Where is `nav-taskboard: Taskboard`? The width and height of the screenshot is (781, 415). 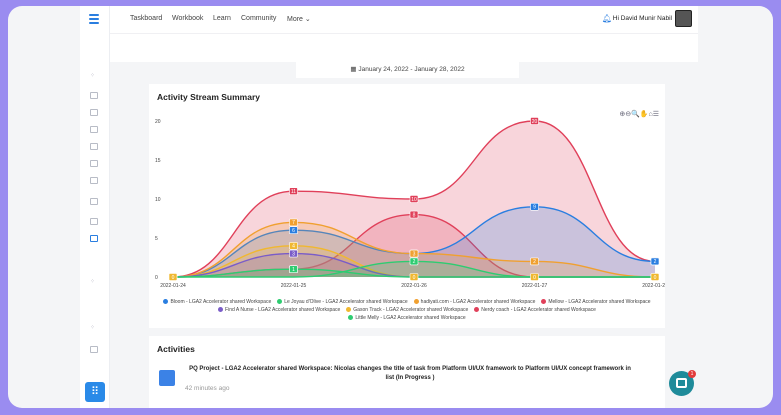 nav-taskboard: Taskboard is located at coordinates (146, 18).